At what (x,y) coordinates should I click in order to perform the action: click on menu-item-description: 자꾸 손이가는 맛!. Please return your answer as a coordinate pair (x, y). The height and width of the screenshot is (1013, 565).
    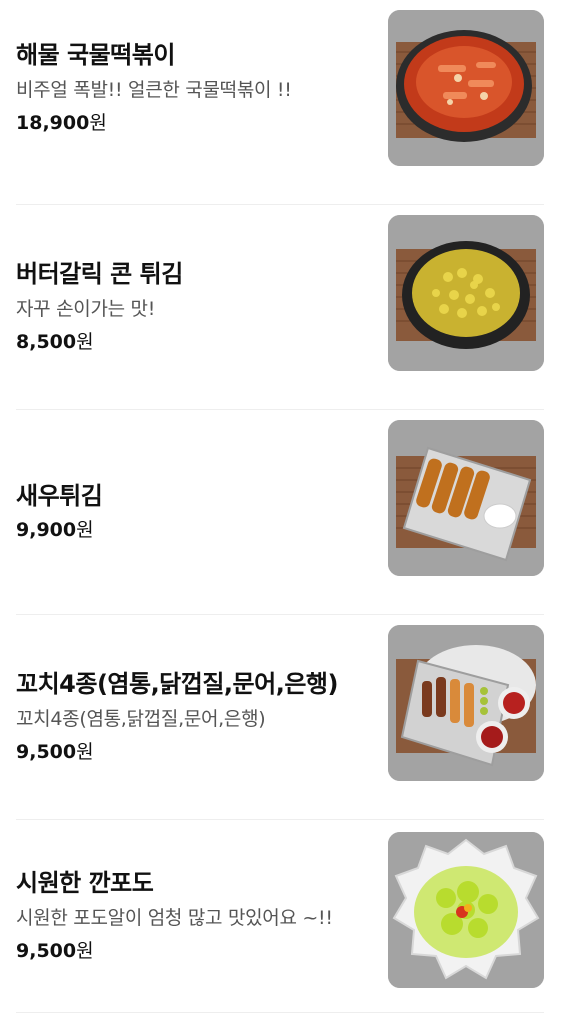
    Looking at the image, I should click on (86, 309).